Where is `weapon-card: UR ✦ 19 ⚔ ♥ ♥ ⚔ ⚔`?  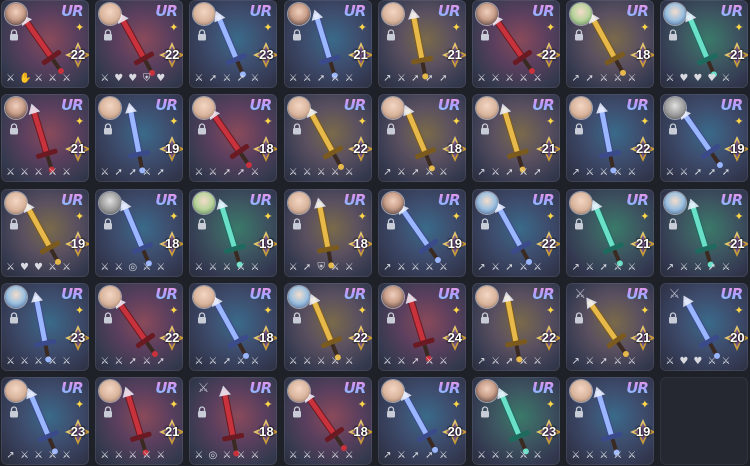 weapon-card: UR ✦ 19 ⚔ ♥ ♥ ⚔ ⚔ is located at coordinates (45, 232).